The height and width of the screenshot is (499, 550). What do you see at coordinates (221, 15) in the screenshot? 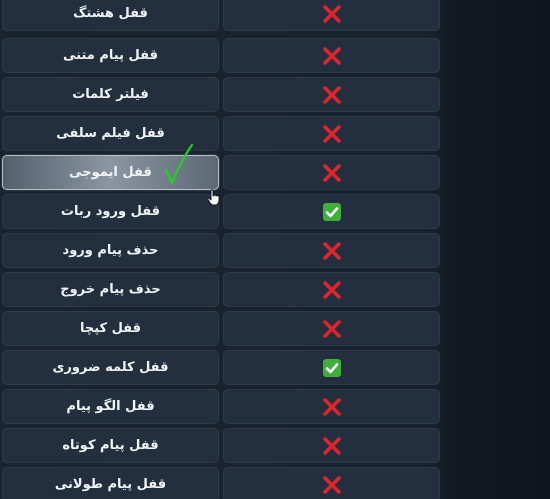
I see `settings-row: قفل هشتگ` at bounding box center [221, 15].